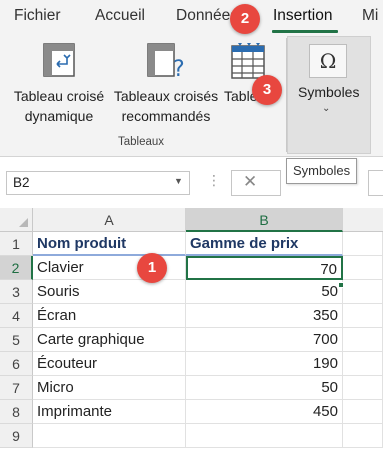 This screenshot has height=450, width=383. What do you see at coordinates (264, 412) in the screenshot?
I see `cell-b8: 450` at bounding box center [264, 412].